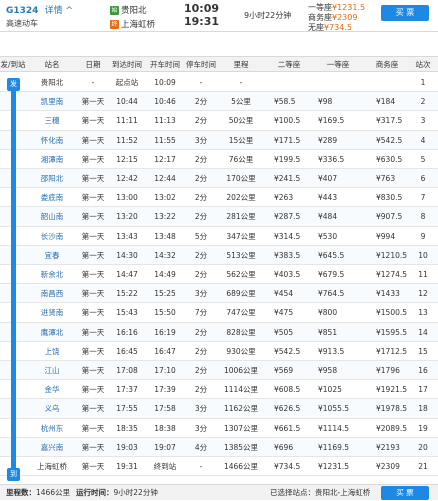 Image resolution: width=438 pixels, height=501 pixels. I want to click on departure-time-cell: 17:58, so click(165, 409).